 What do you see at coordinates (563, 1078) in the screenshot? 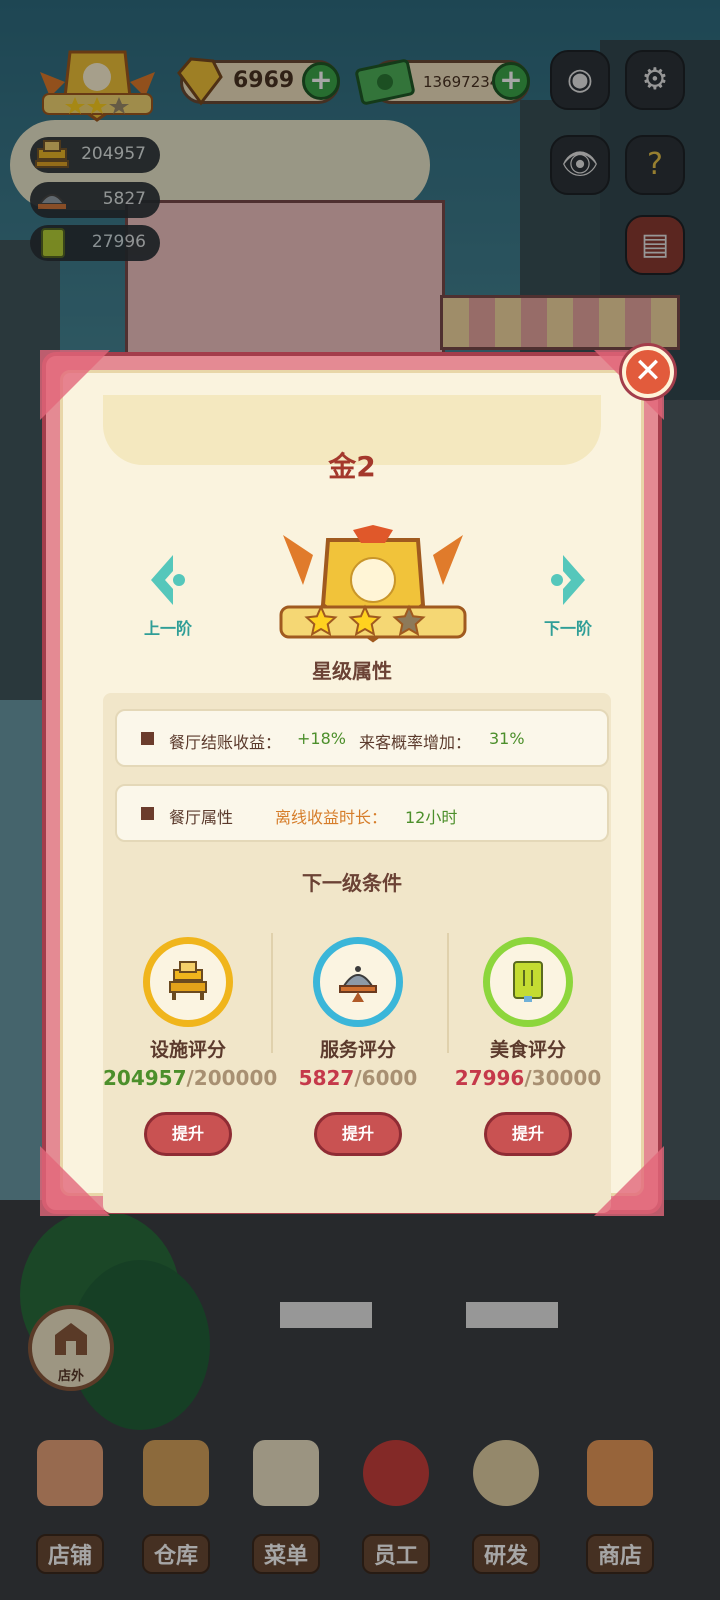
I see `food-target: /30000` at bounding box center [563, 1078].